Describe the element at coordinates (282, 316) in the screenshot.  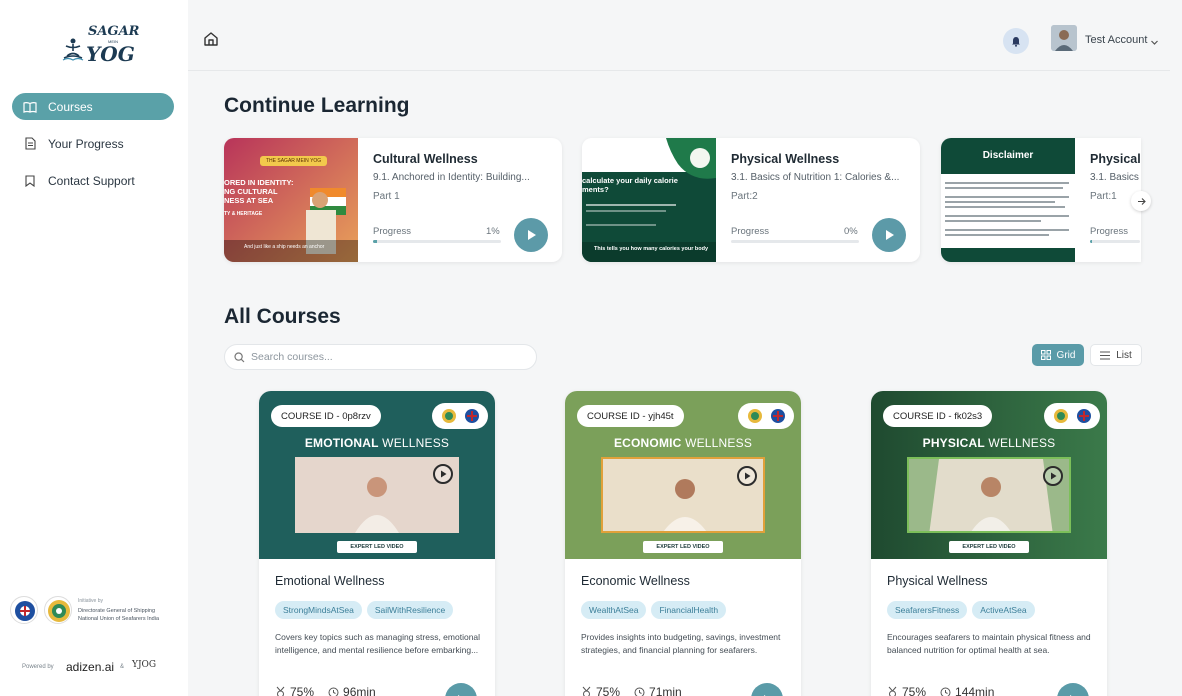
I see `all-courses-title: All Courses` at that location.